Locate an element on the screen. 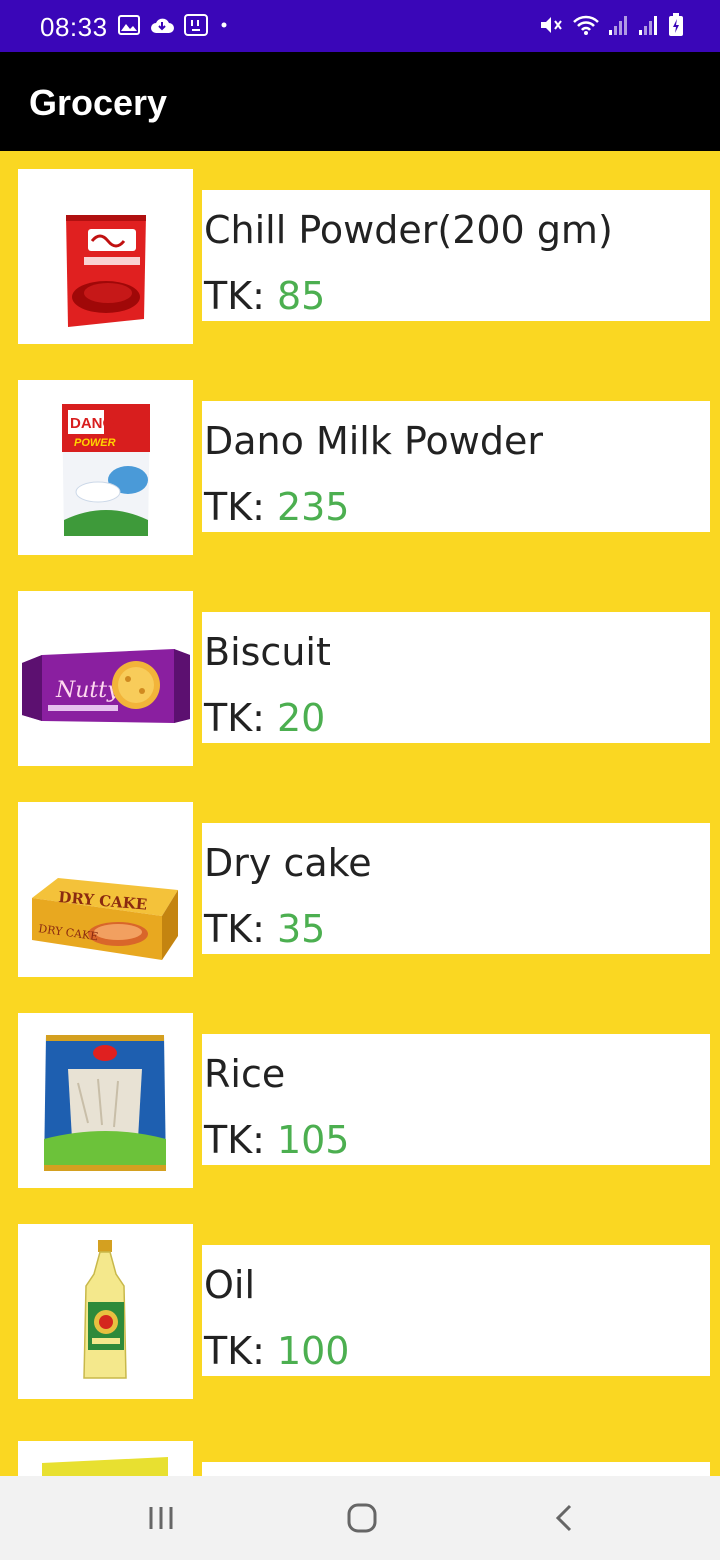 This screenshot has width=720, height=1560. product-info: Oil TK: 100 is located at coordinates (456, 1310).